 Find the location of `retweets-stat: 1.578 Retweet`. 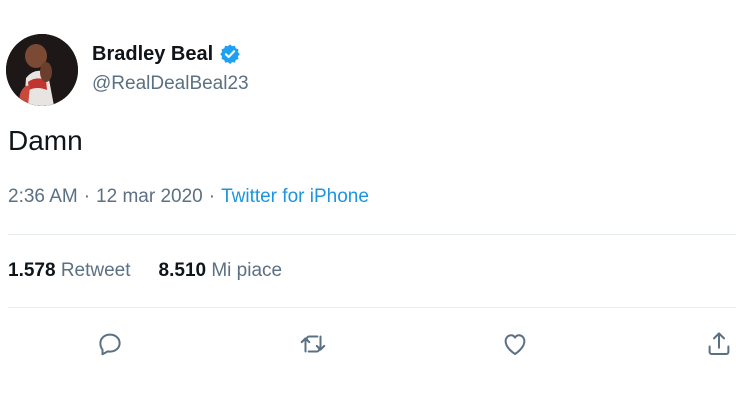

retweets-stat: 1.578 Retweet is located at coordinates (69, 270).